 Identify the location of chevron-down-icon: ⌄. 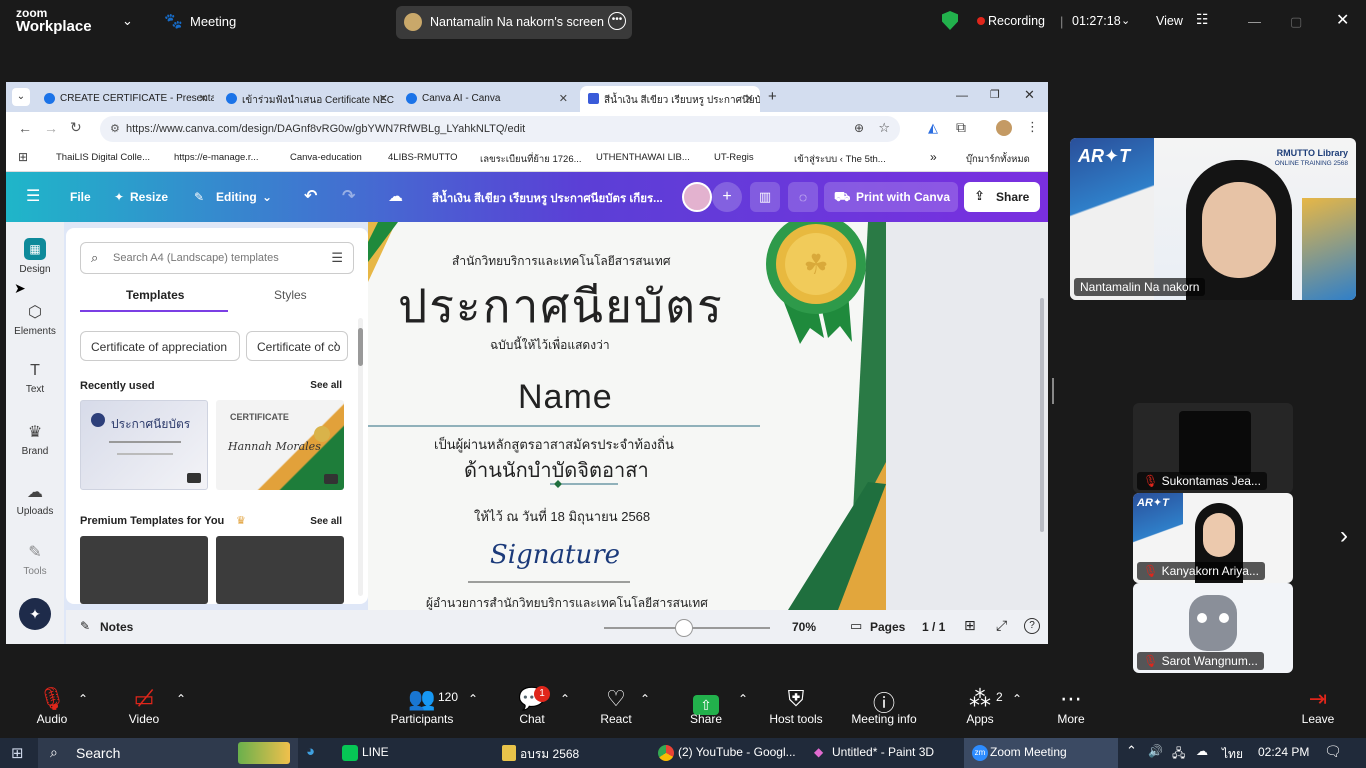
(127, 21).